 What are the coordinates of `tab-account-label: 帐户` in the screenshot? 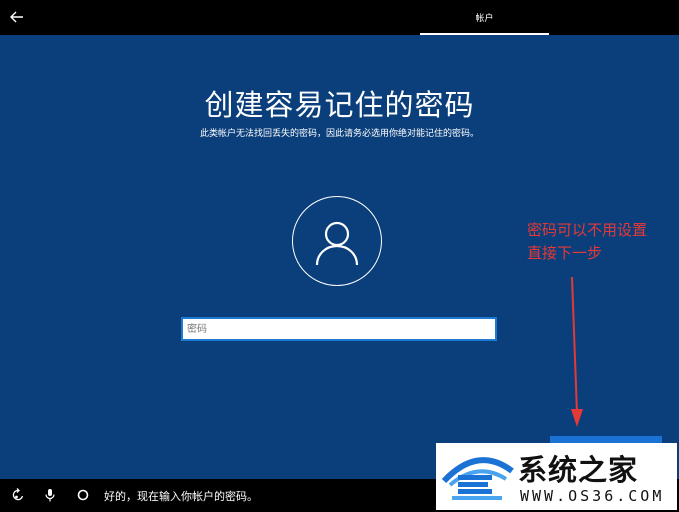 It's located at (484, 19).